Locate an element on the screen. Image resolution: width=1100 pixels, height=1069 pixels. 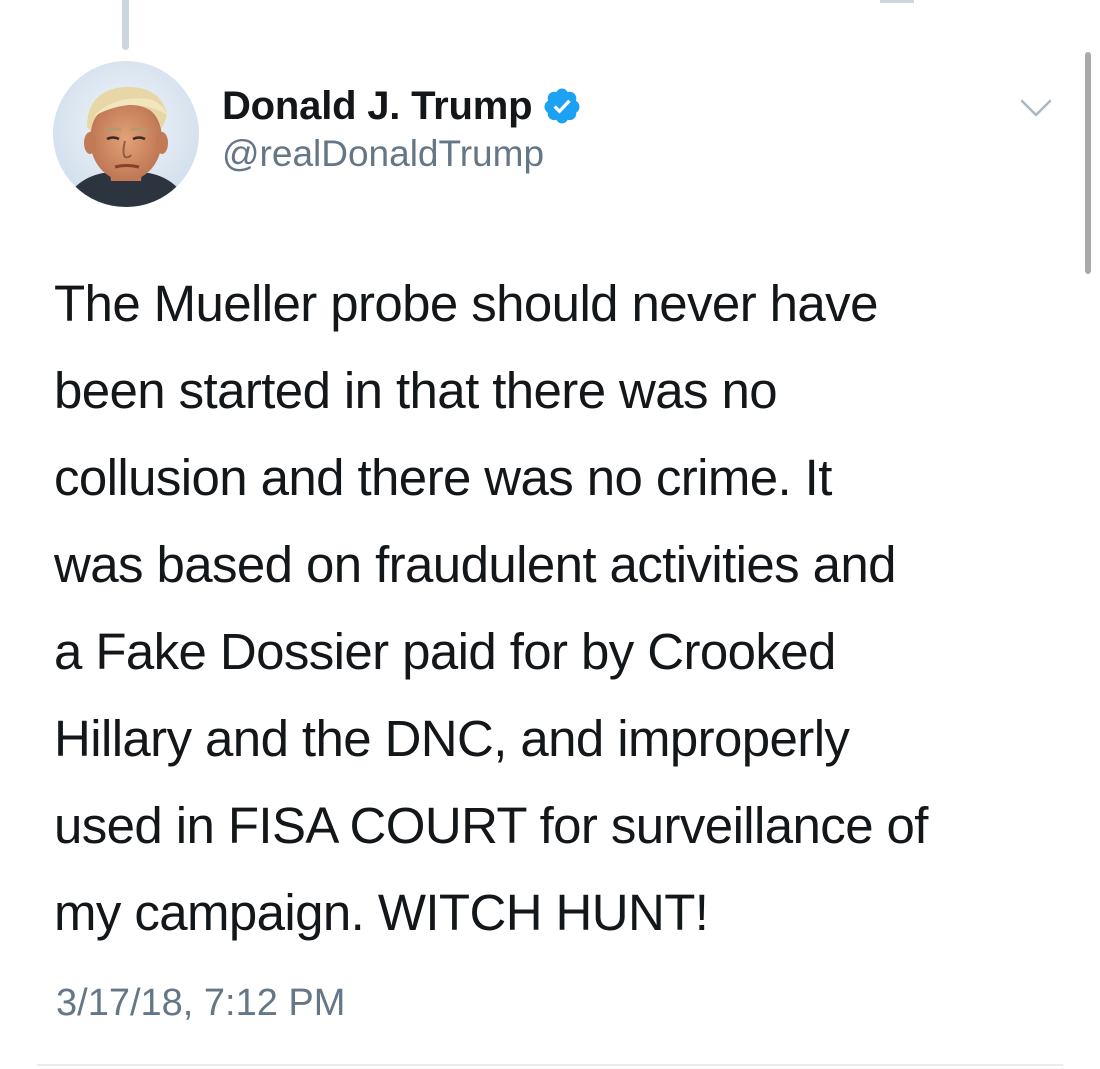
previous-tweet-edge is located at coordinates (897, 1).